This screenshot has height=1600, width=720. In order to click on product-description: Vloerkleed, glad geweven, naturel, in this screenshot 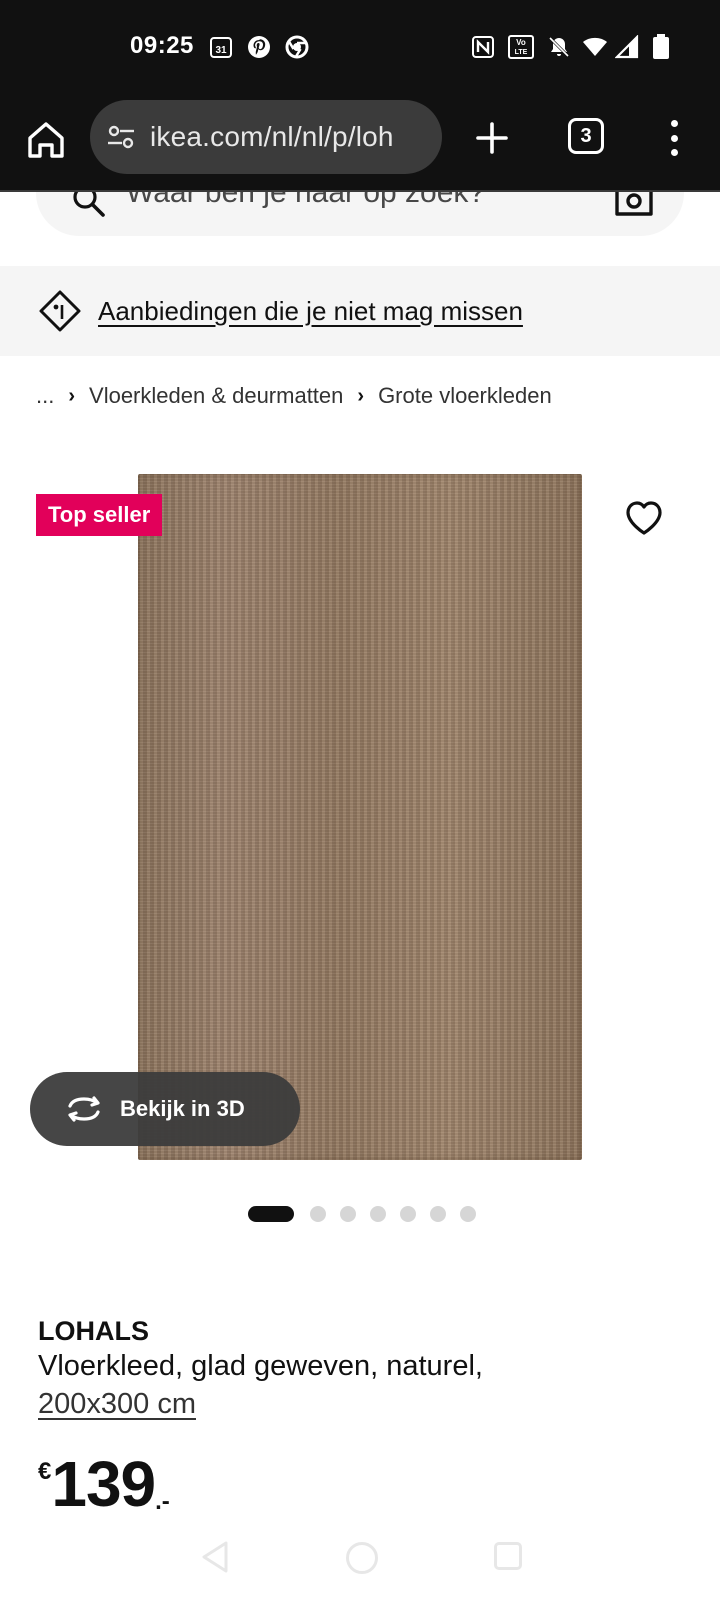, I will do `click(260, 1366)`.